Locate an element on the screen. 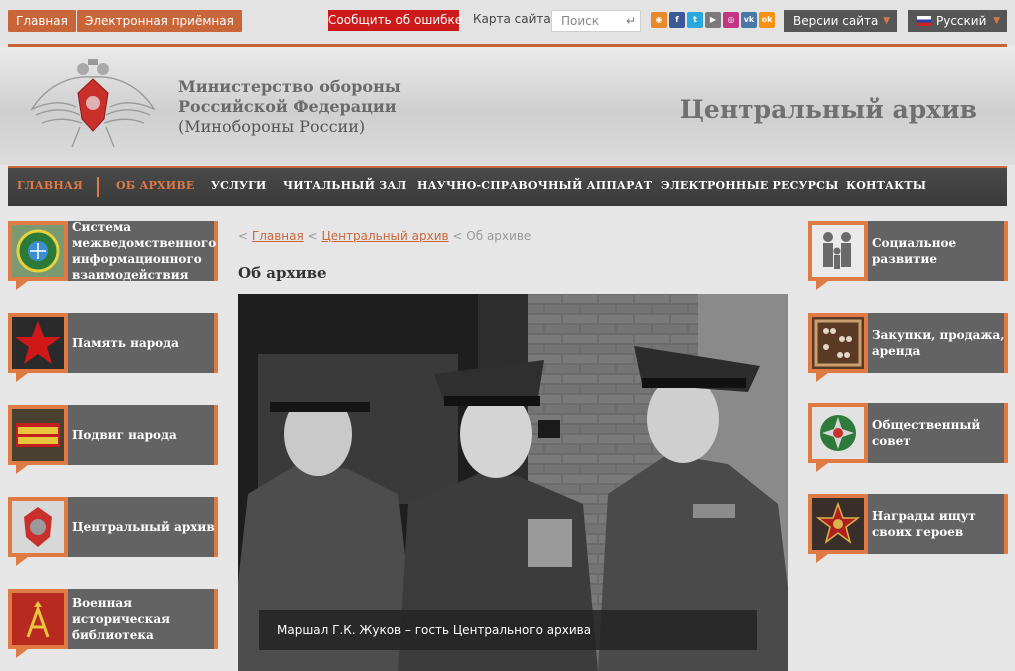  tile-label: Подвиг народа is located at coordinates (124, 435).